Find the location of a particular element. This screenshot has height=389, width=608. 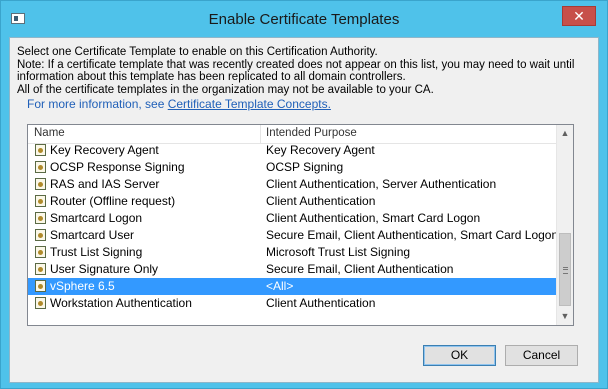

intended-purpose: Secure Email, Client Authentication is located at coordinates (360, 269).